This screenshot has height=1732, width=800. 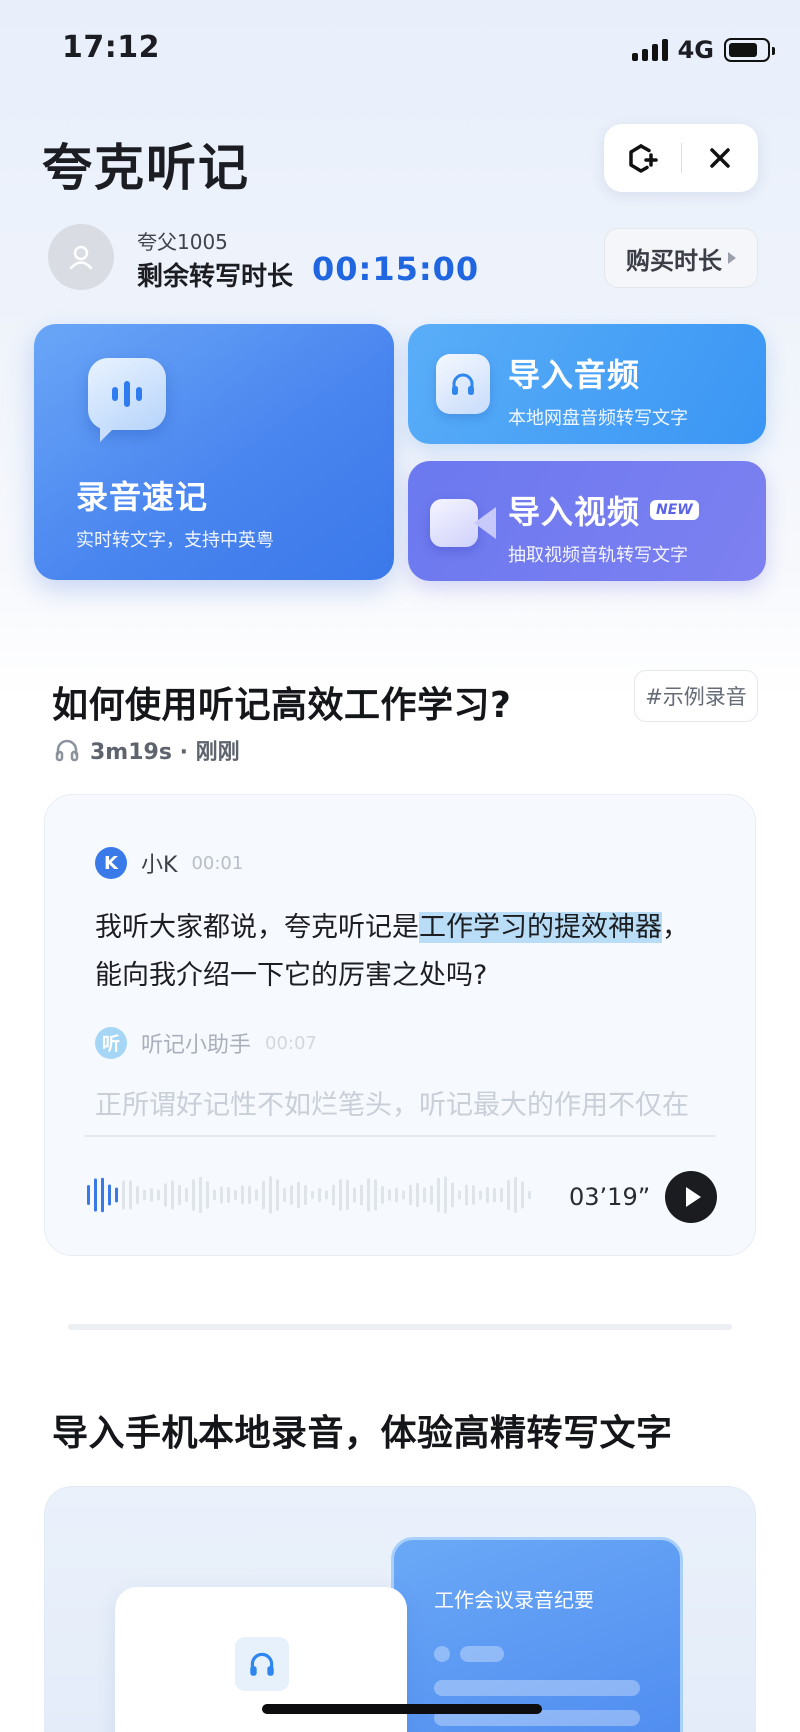 I want to click on speaker-avatar: 听, so click(x=111, y=1043).